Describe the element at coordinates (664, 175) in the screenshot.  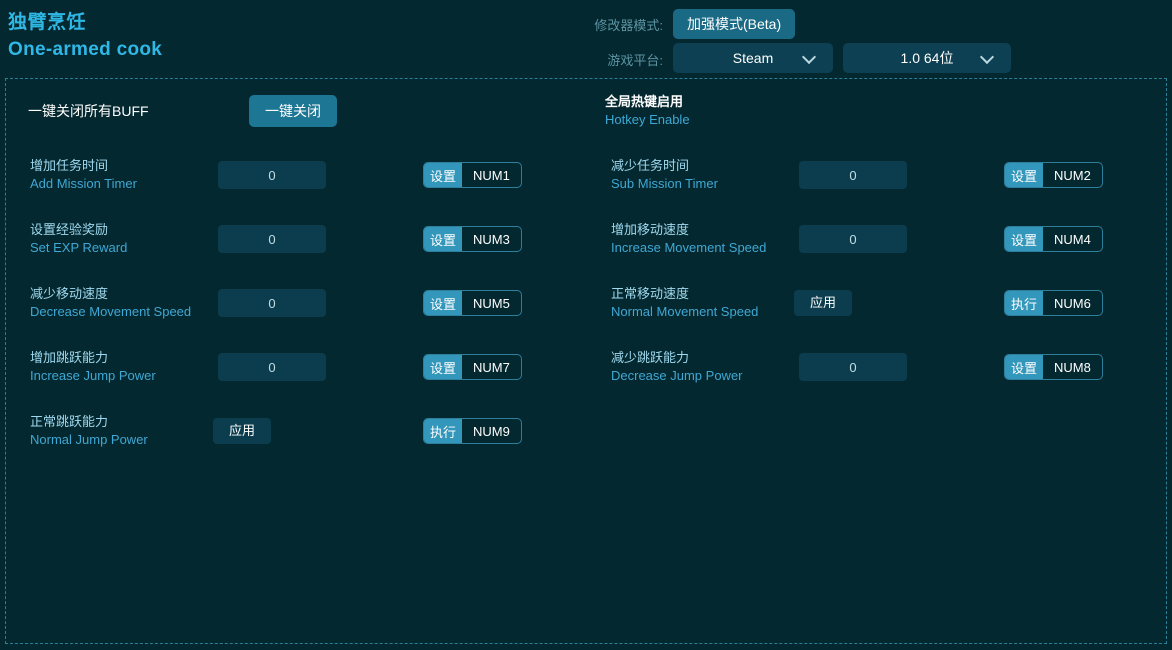
I see `cheat-labels: 减少任务时间 Sub Mission Timer` at that location.